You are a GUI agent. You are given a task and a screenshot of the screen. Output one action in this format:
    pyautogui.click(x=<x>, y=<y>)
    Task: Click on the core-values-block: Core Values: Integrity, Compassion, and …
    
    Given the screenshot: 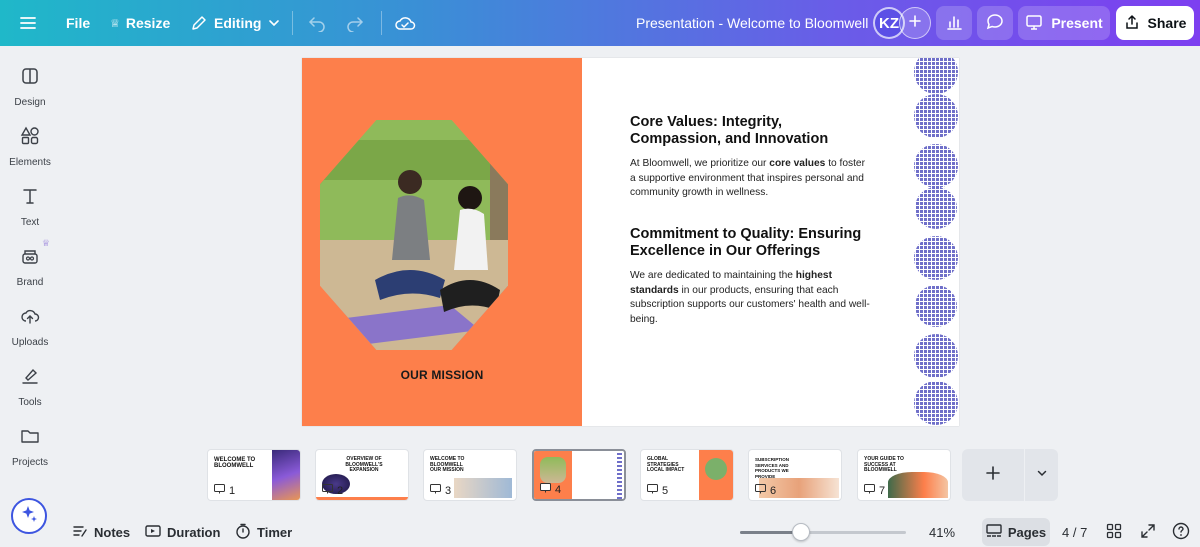 What is the action you would take?
    pyautogui.click(x=750, y=157)
    